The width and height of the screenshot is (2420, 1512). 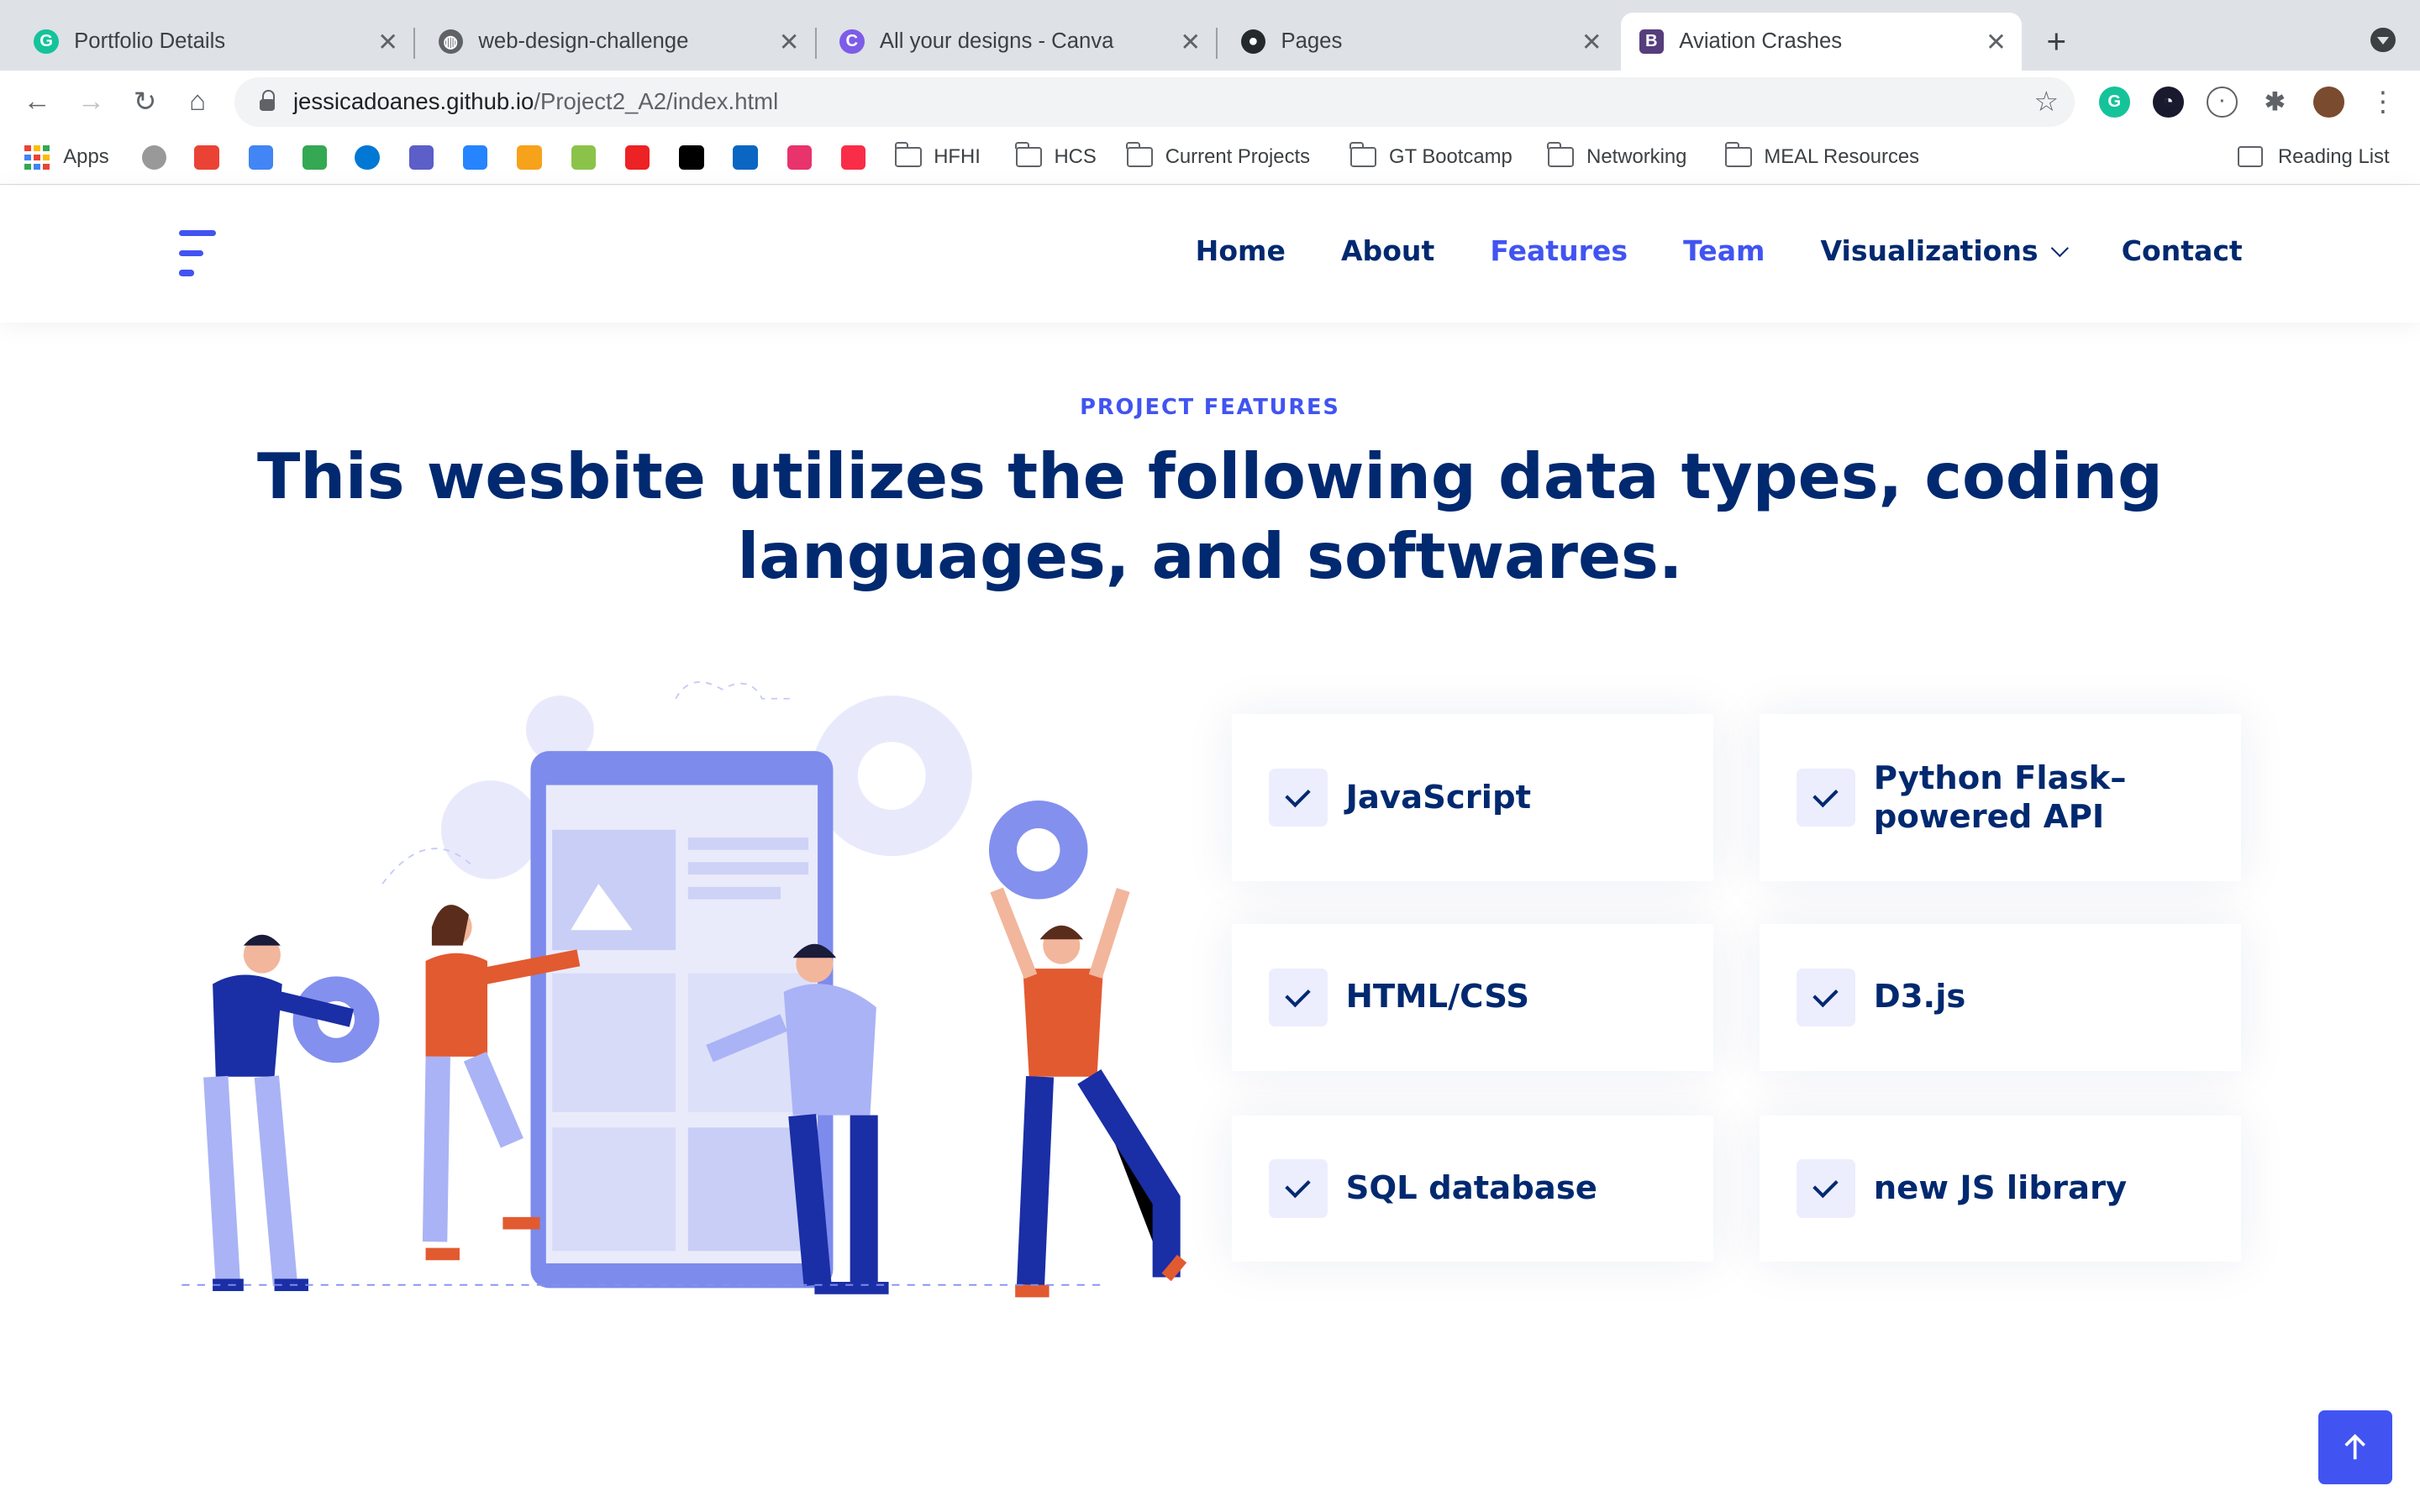 What do you see at coordinates (1559, 250) in the screenshot?
I see `nav-features: Features` at bounding box center [1559, 250].